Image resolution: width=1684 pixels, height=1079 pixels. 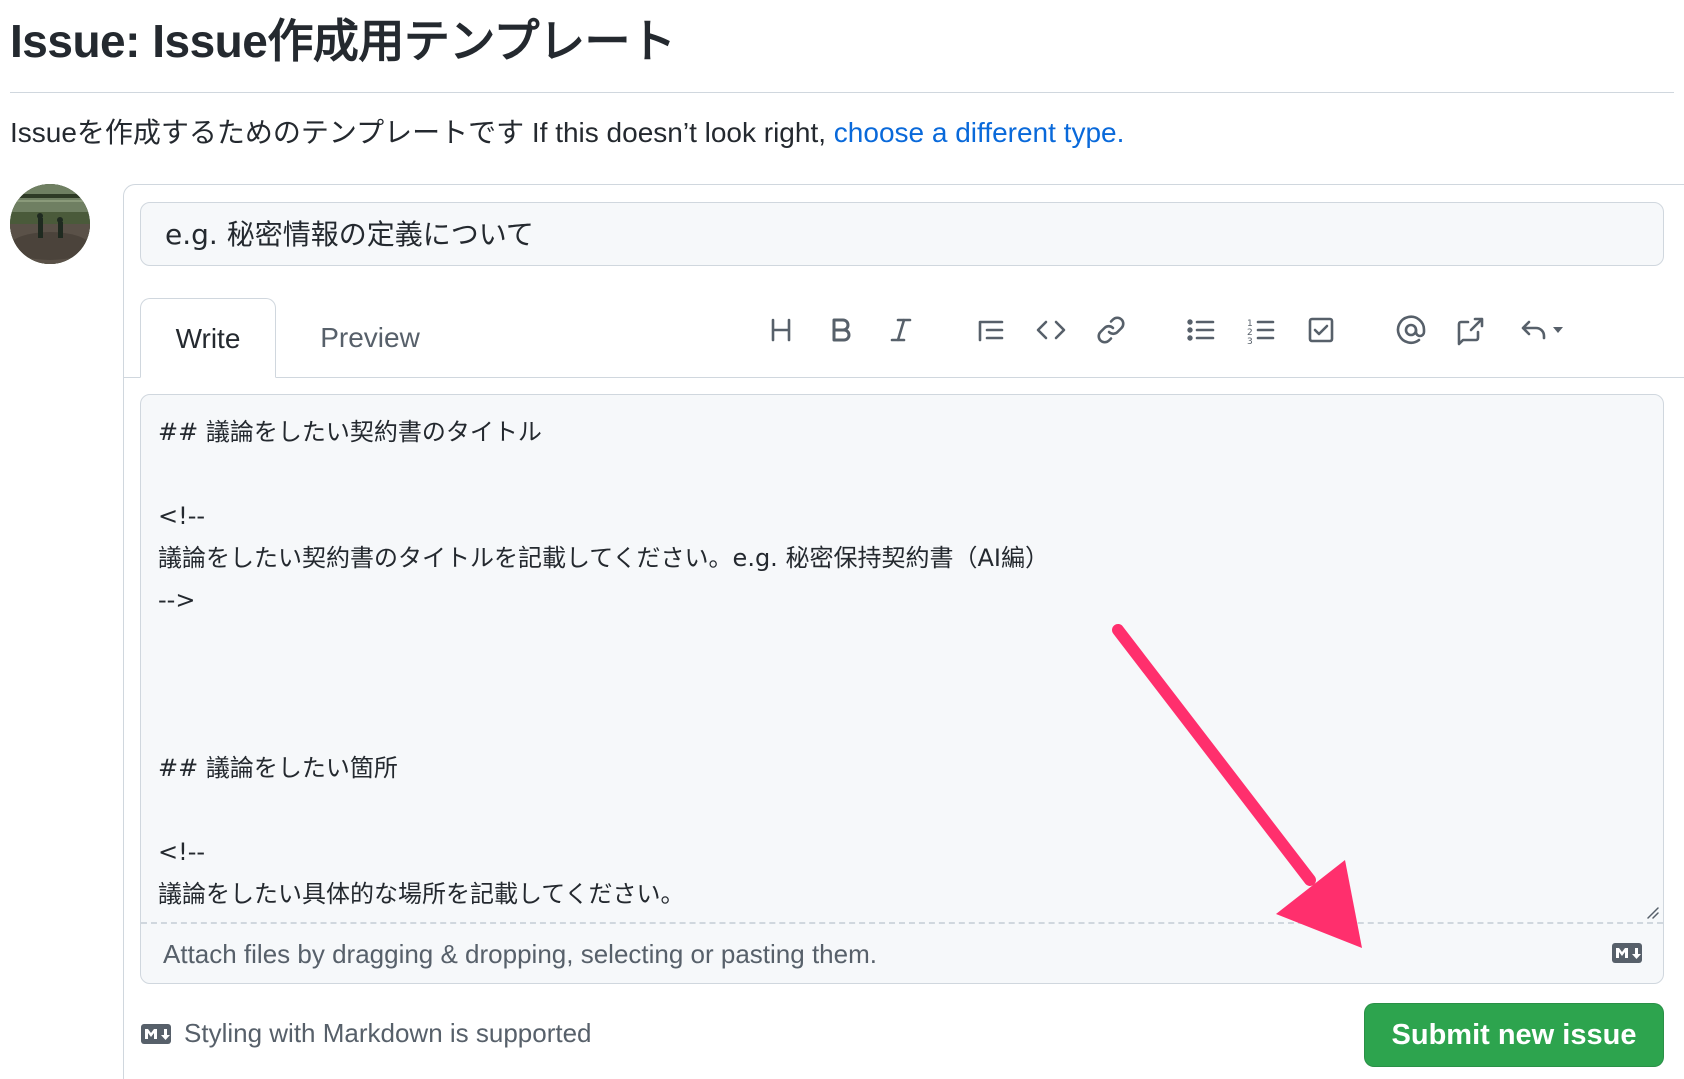 I want to click on issue-title-input, so click(x=902, y=234).